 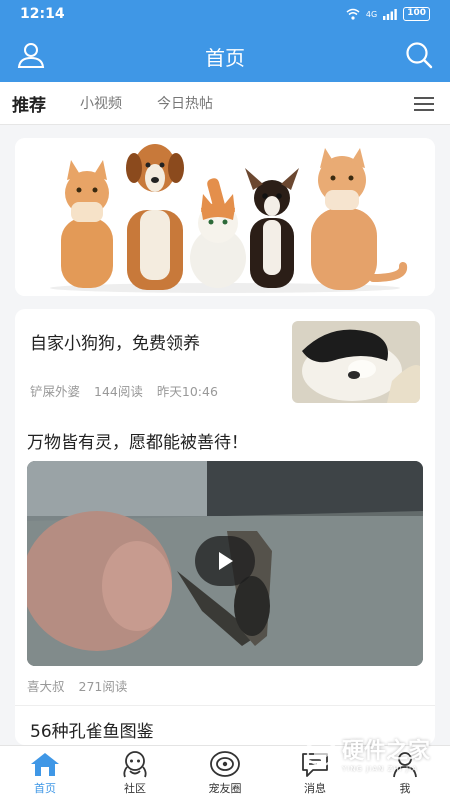 What do you see at coordinates (419, 55) in the screenshot?
I see `search-icon` at bounding box center [419, 55].